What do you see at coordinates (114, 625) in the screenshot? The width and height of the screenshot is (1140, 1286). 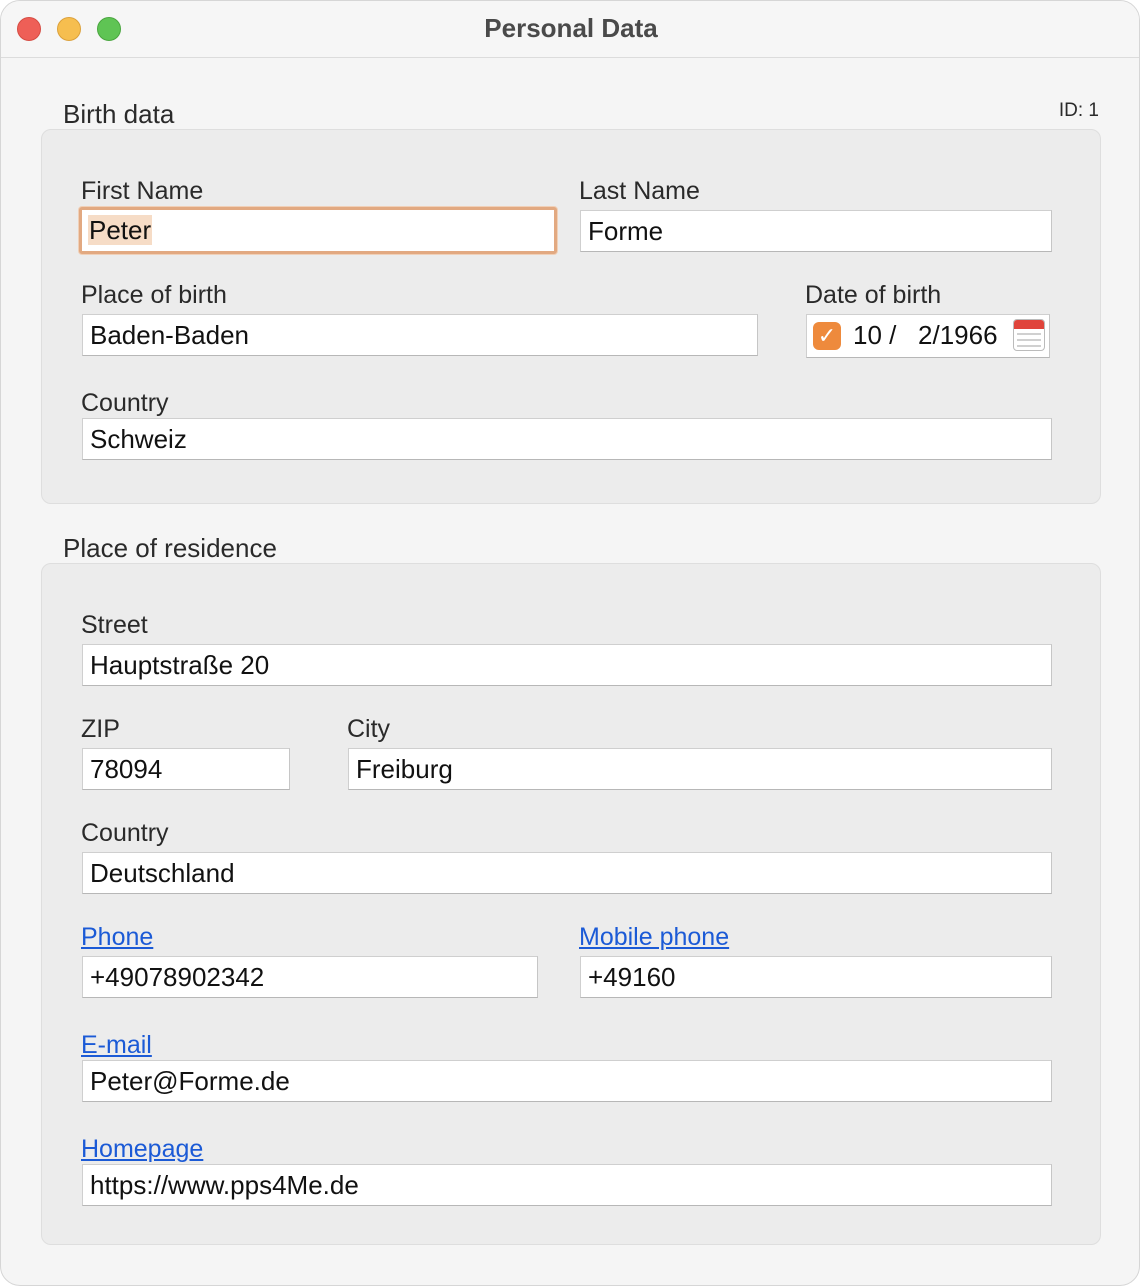 I see `street-label: Street` at bounding box center [114, 625].